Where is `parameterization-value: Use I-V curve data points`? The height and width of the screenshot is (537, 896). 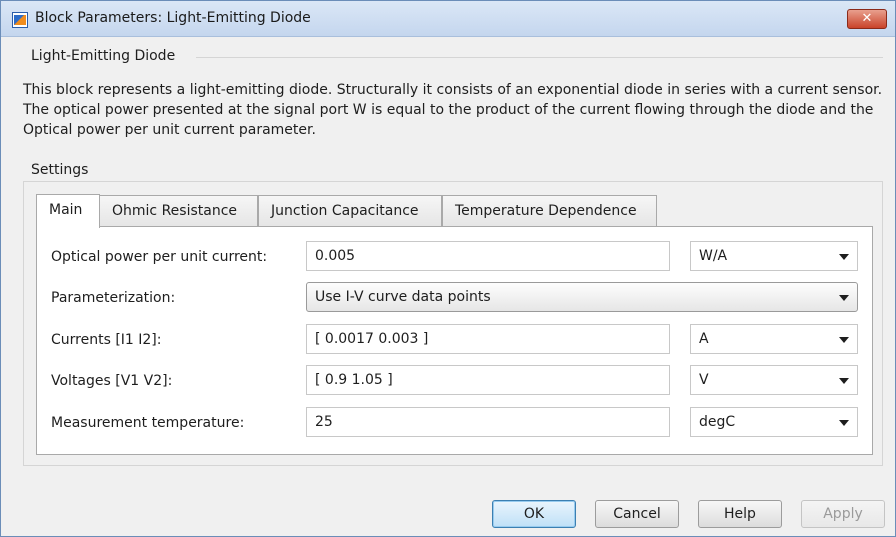 parameterization-value: Use I-V curve data points is located at coordinates (403, 297).